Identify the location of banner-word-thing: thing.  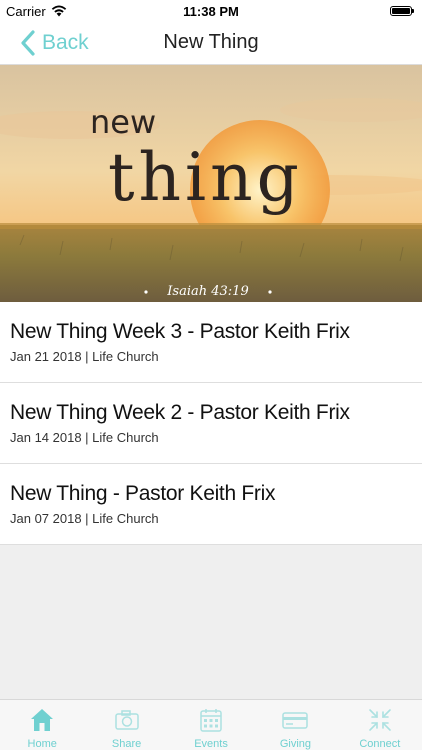
(205, 177).